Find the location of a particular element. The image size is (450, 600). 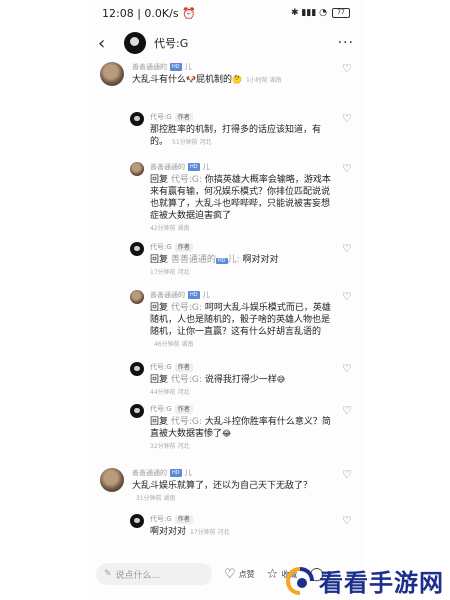

comment-item: 代号:G 作者 回复 善善通通的 HD 儿: 啊对对对 17分钟前 河北 ♡ is located at coordinates (226, 266).